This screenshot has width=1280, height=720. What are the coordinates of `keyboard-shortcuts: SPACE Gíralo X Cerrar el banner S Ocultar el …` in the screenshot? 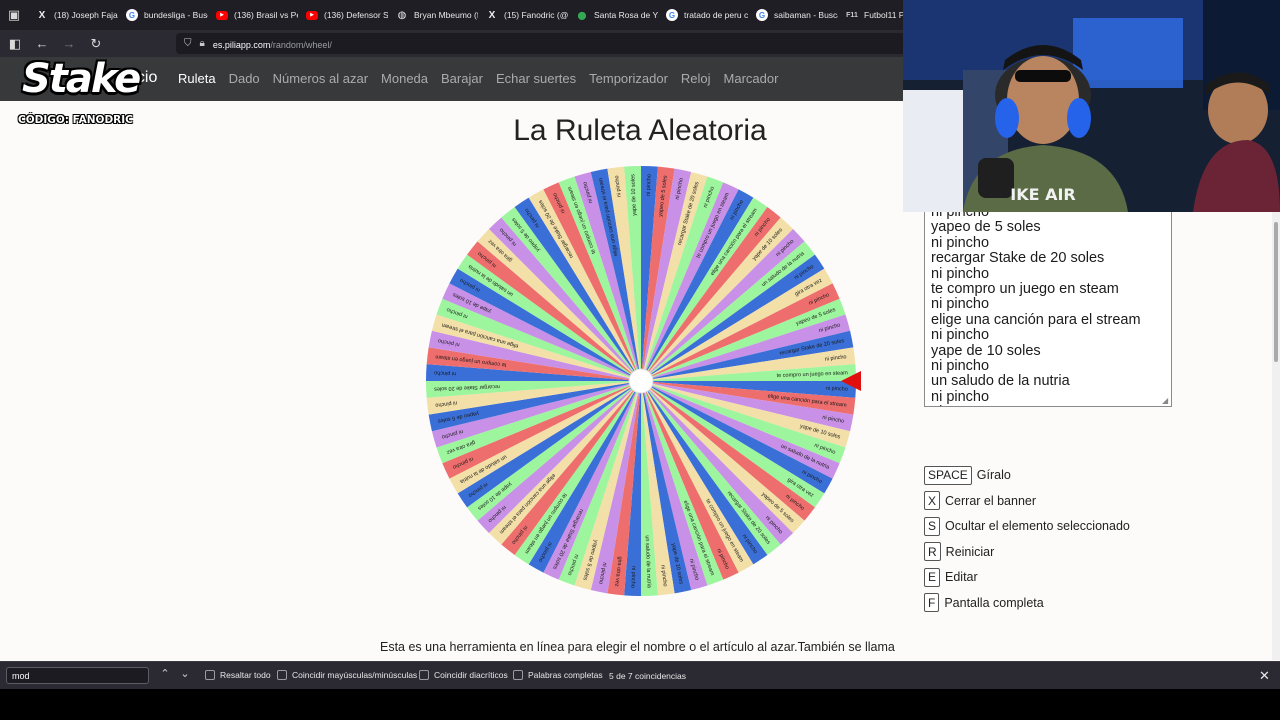 It's located at (1027, 542).